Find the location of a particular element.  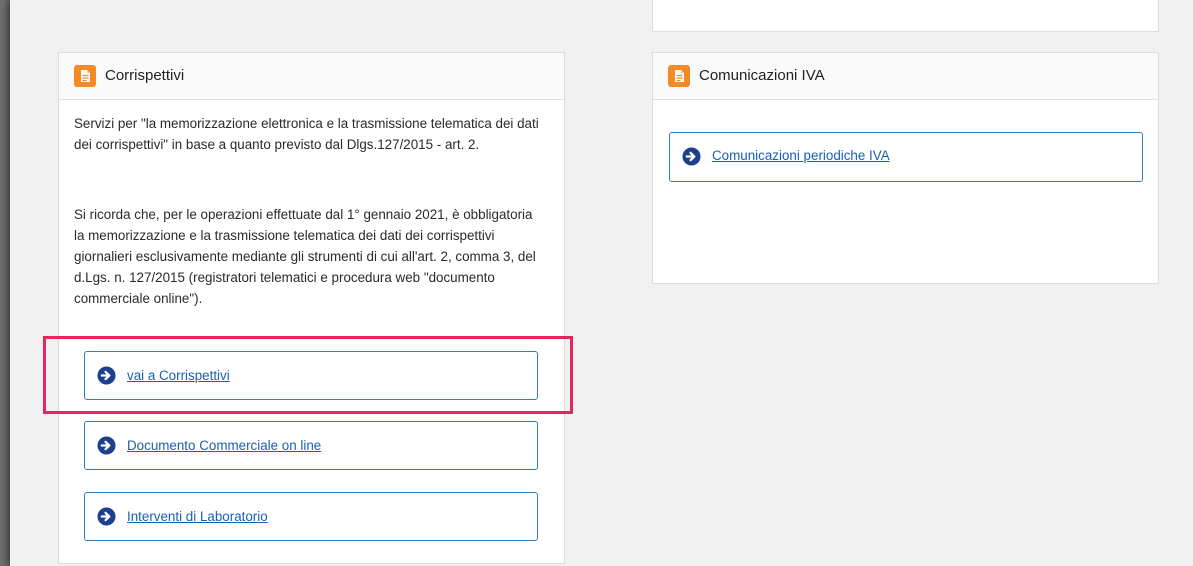

previous-card is located at coordinates (905, 16).